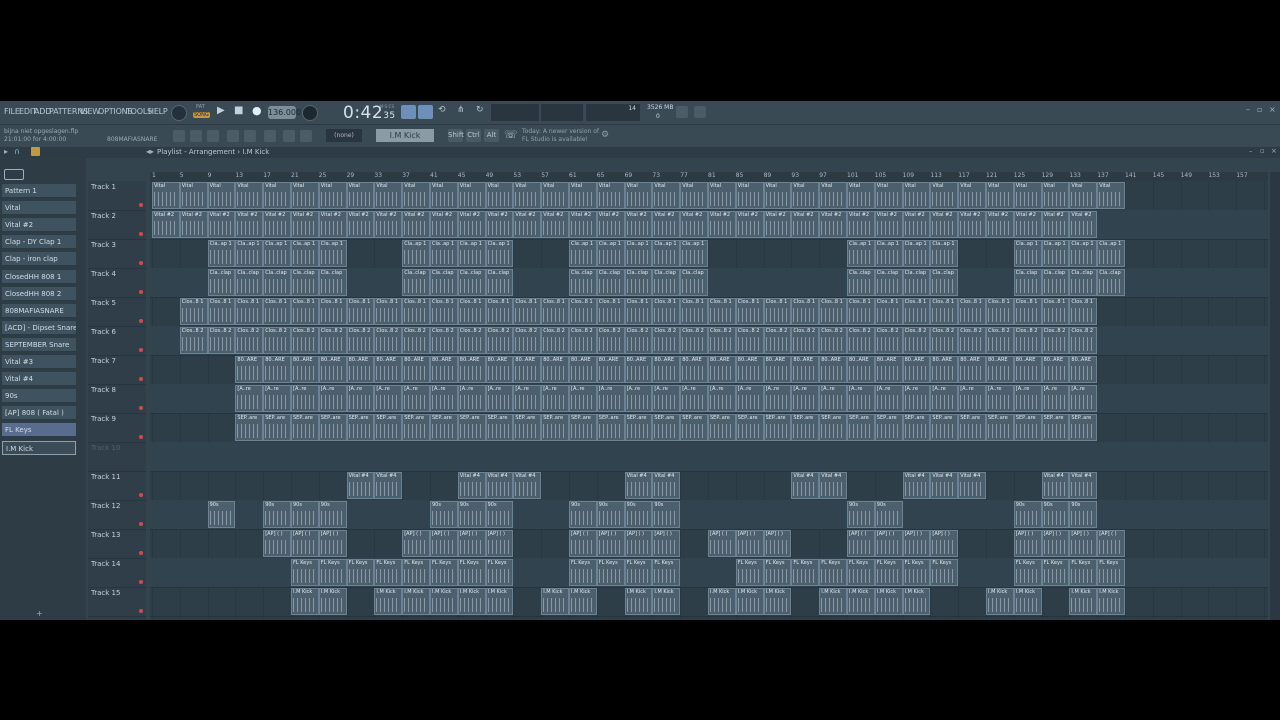  What do you see at coordinates (117, 515) in the screenshot?
I see `track-header: Track 12` at bounding box center [117, 515].